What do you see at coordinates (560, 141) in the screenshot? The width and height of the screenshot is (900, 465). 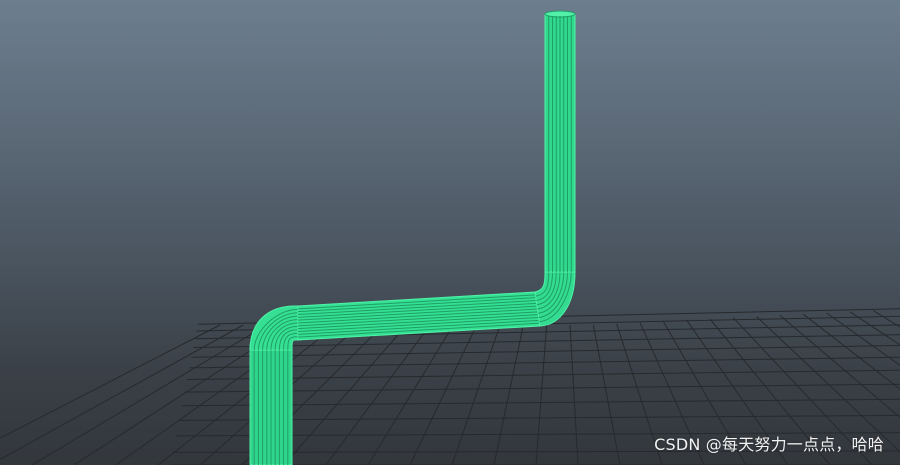 I see `pipe-top-segment` at bounding box center [560, 141].